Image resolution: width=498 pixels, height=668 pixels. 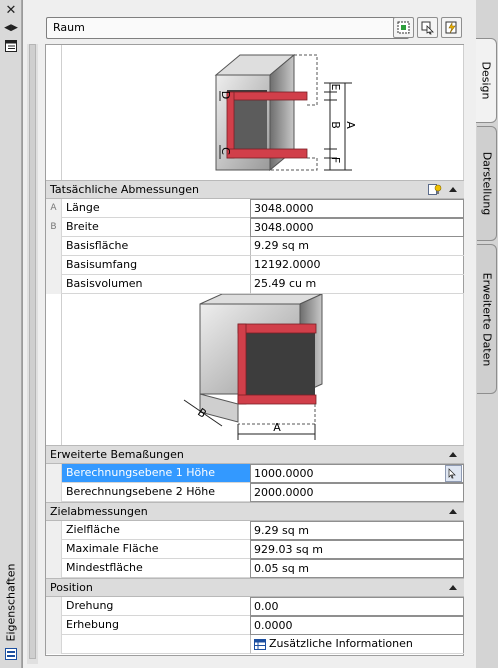 I want to click on tab-erweiterte-daten: Erweiterte Daten, so click(x=487, y=319).